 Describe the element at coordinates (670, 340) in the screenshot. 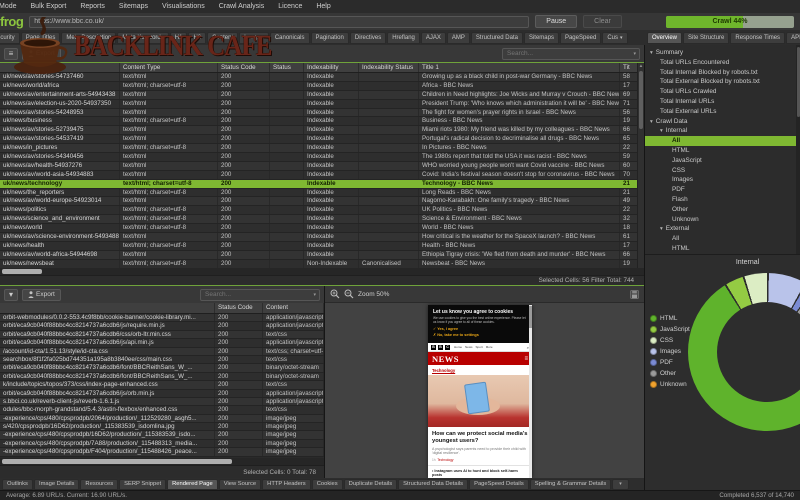

I see `legend-item: CSS` at that location.